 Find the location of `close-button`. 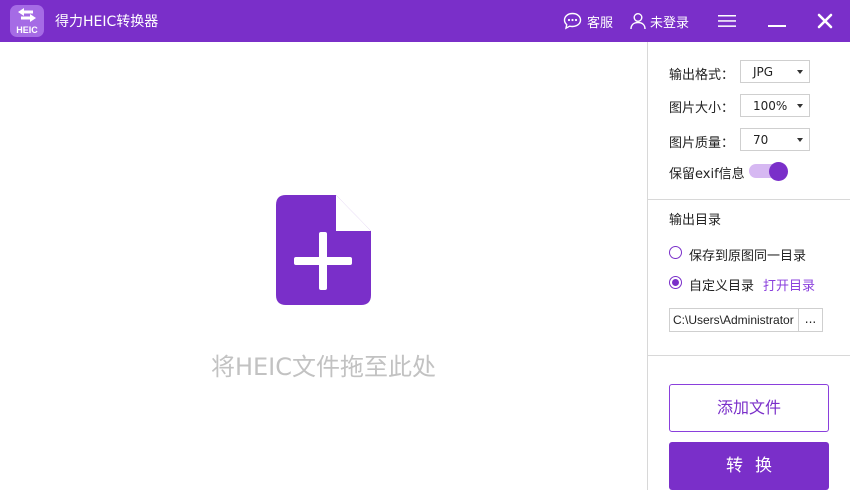

close-button is located at coordinates (825, 21).